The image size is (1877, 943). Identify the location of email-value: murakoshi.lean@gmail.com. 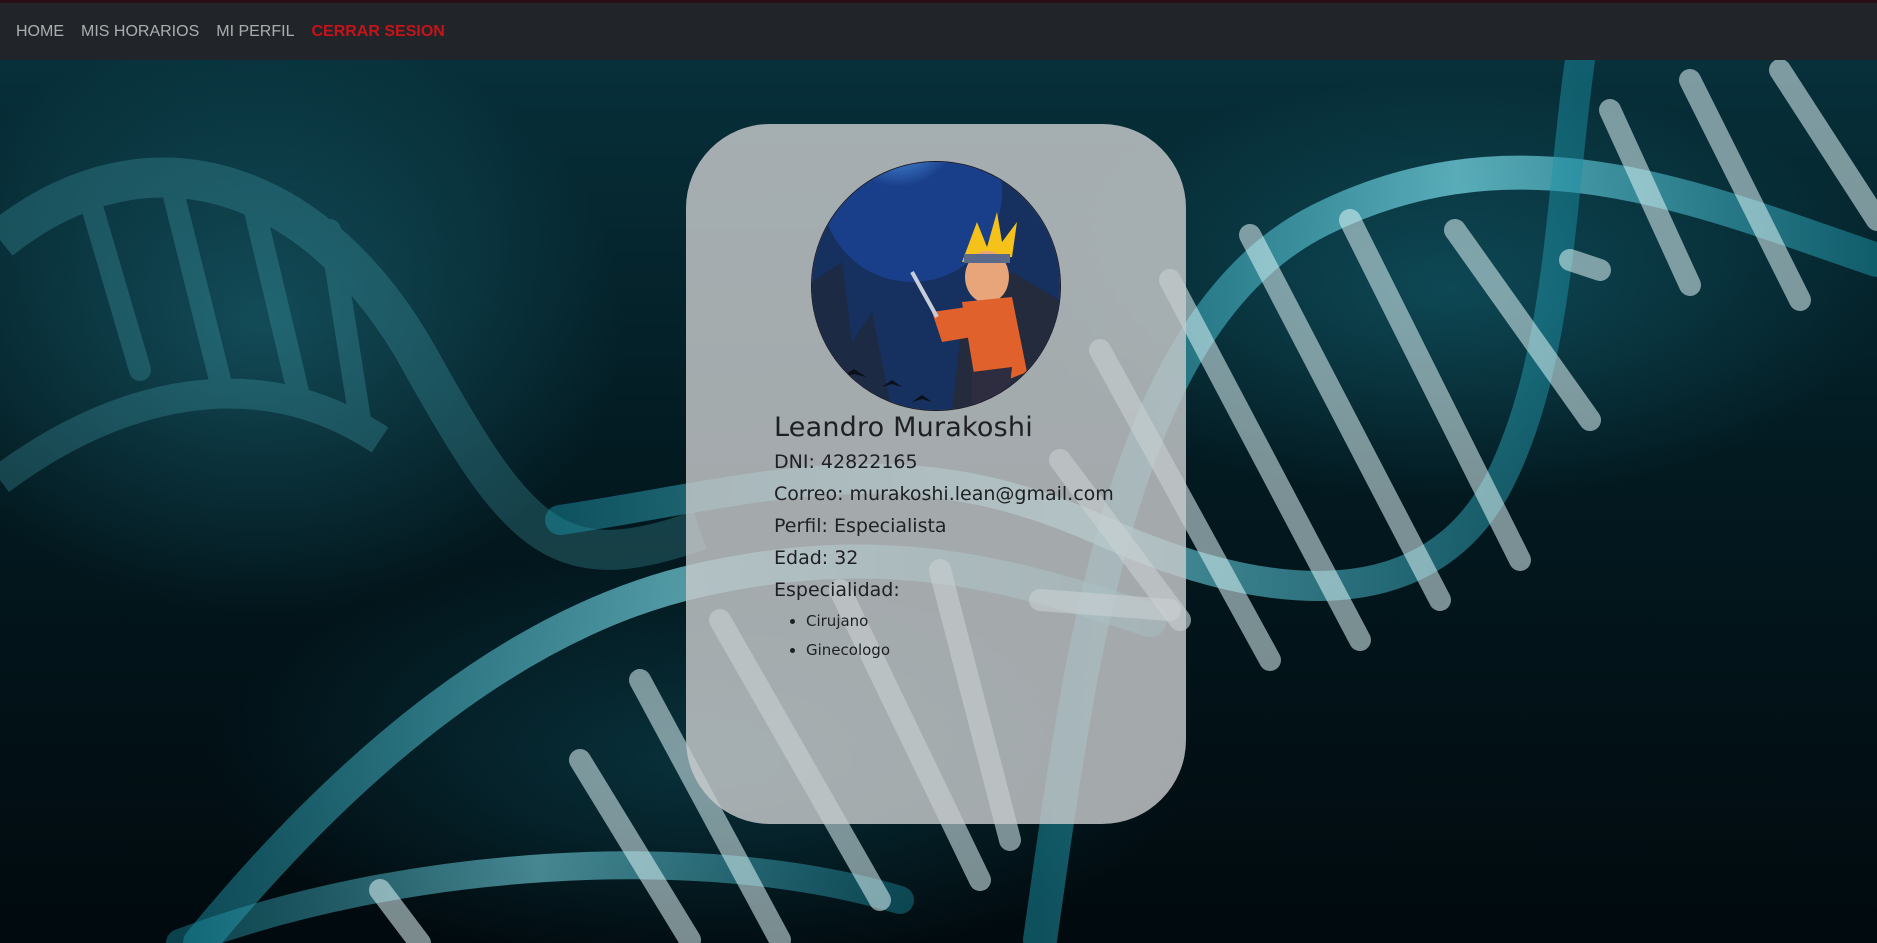
(981, 494).